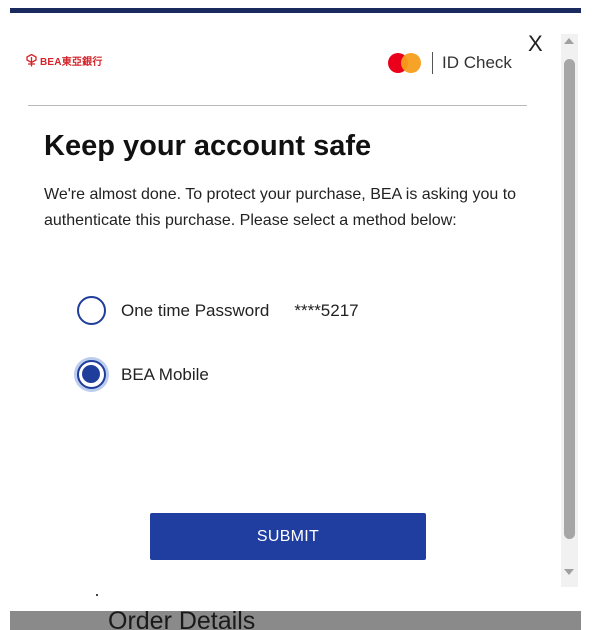 Image resolution: width=595 pixels, height=630 pixels. Describe the element at coordinates (208, 146) in the screenshot. I see `page-title: Keep your account safe` at that location.